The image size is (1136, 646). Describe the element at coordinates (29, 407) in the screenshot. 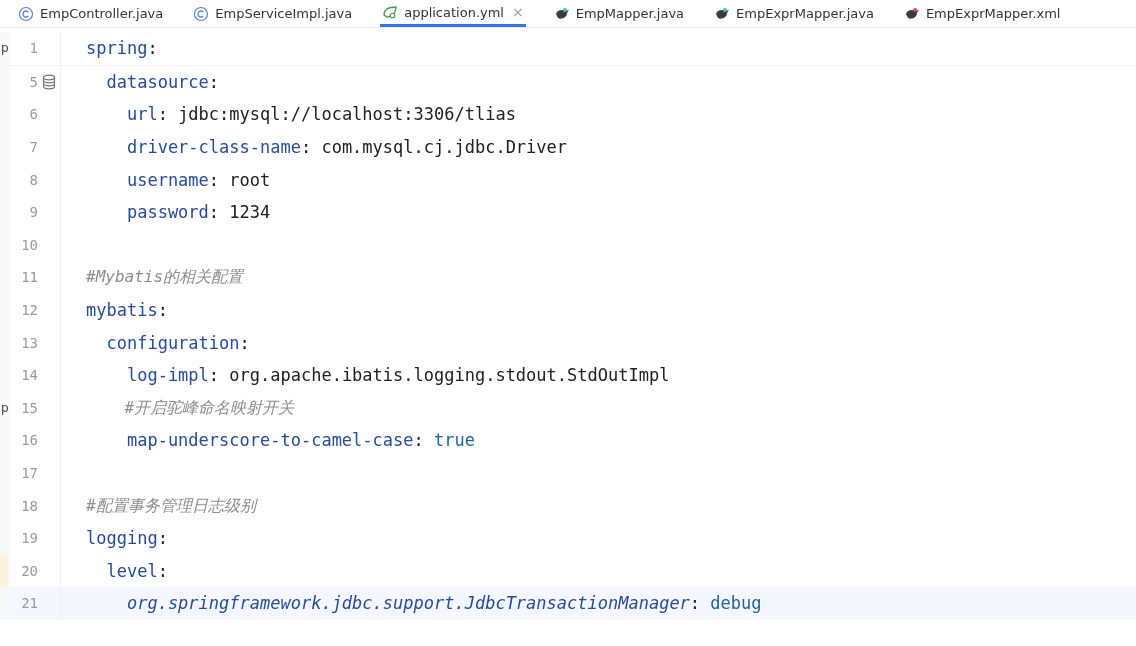

I see `line-number: 15` at that location.